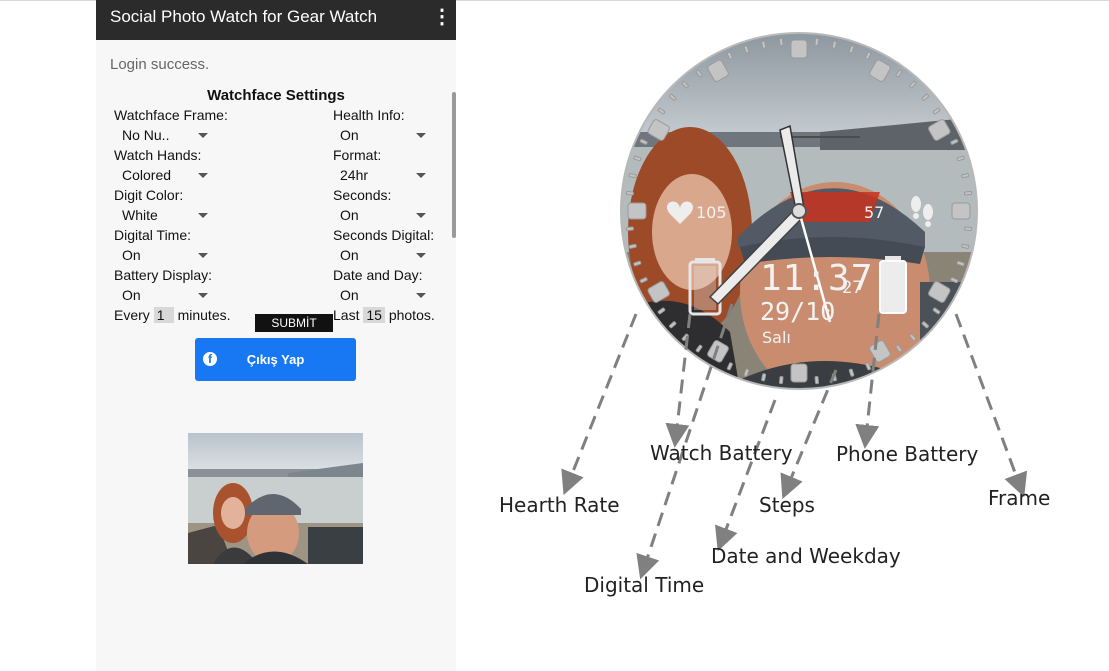 The width and height of the screenshot is (1109, 671). What do you see at coordinates (559, 505) in the screenshot?
I see `callout-heart-rate: Hearth Rate` at bounding box center [559, 505].